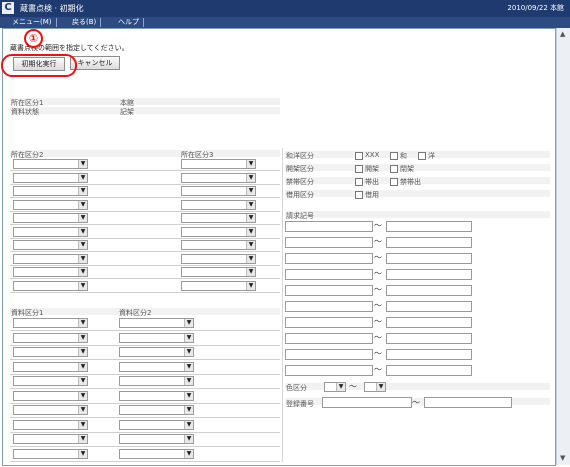 This screenshot has height=467, width=570. What do you see at coordinates (32, 22) in the screenshot?
I see `menu-item-menu: メニュー(M)` at bounding box center [32, 22].